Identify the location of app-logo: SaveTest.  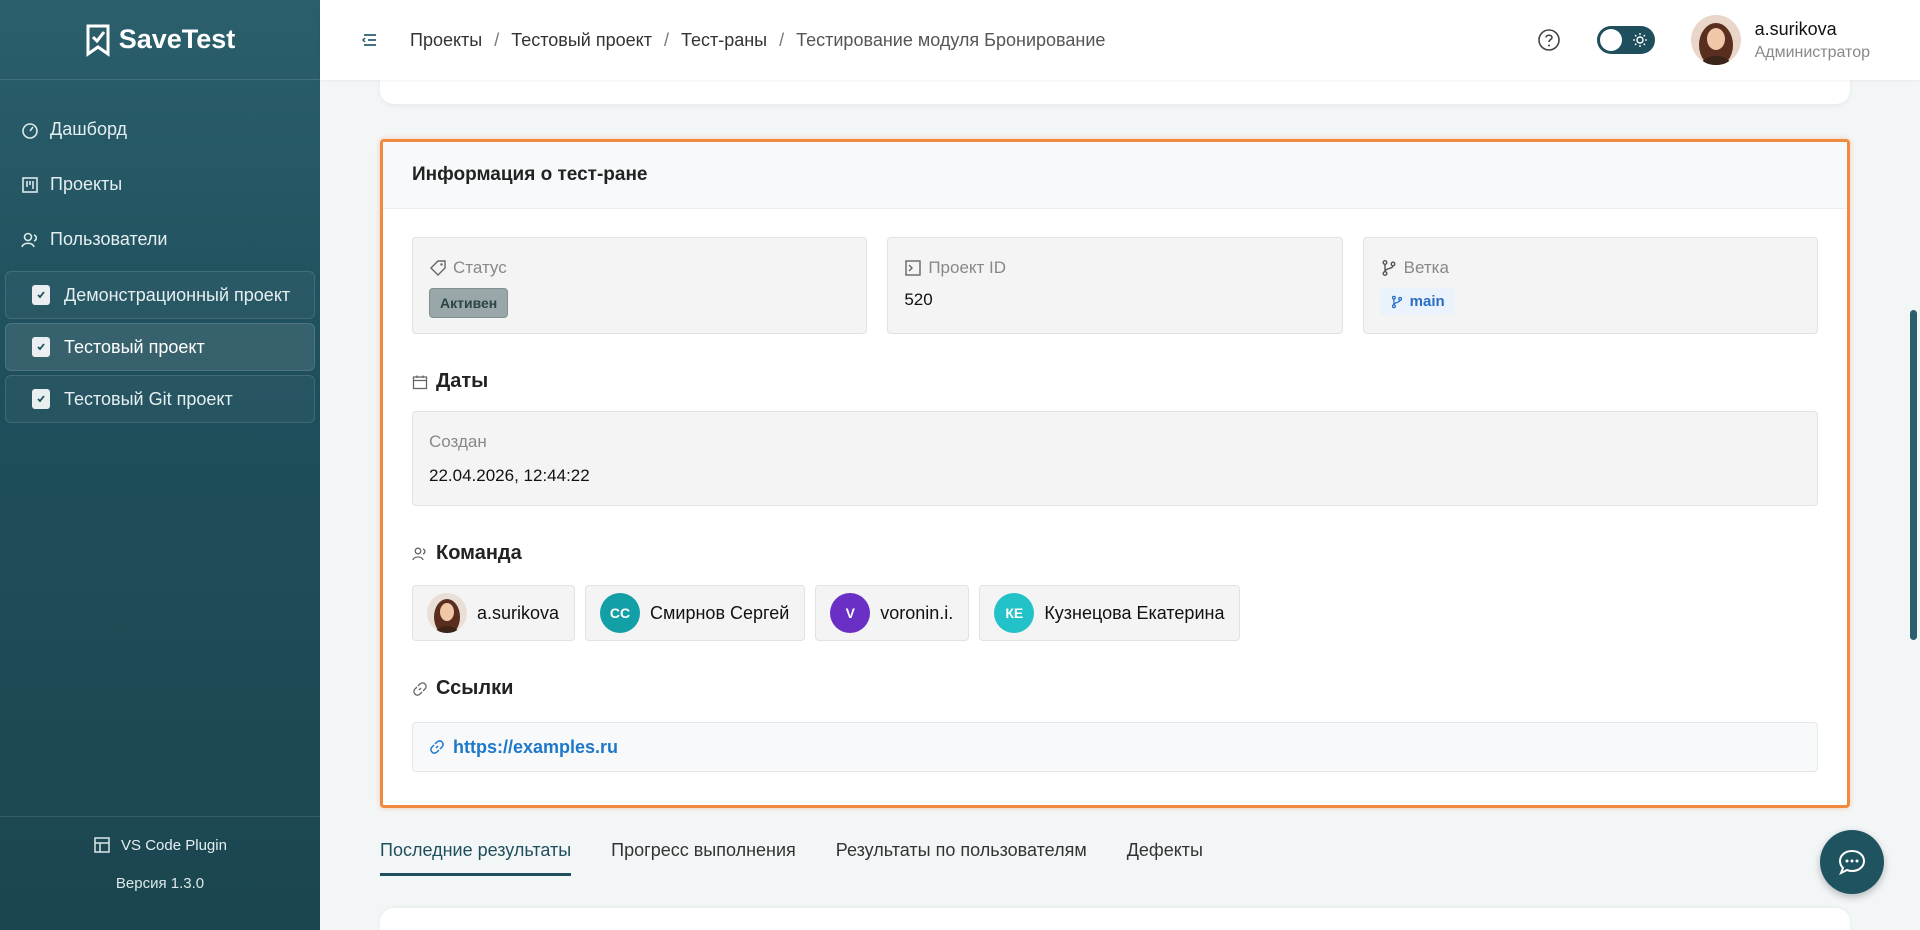
(160, 40).